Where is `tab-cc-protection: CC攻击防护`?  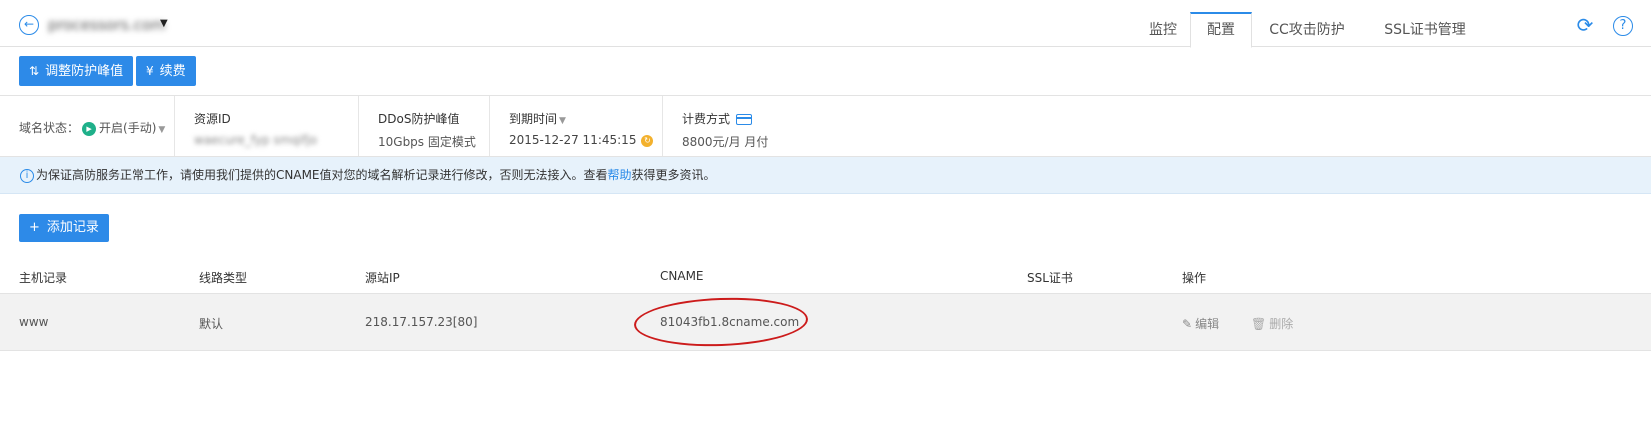
tab-cc-protection: CC攻击防护 is located at coordinates (1307, 29).